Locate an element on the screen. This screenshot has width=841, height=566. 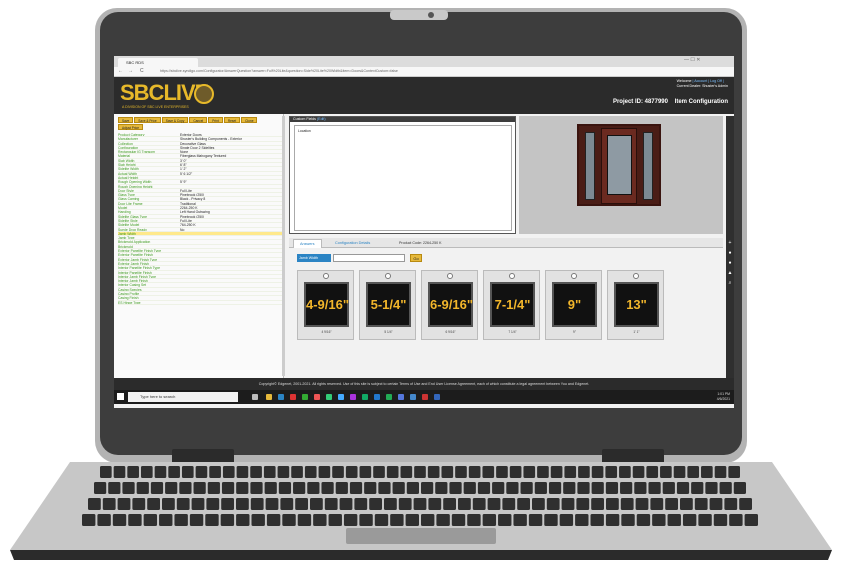
answer-option-card: 5-1/4" 5 1/4" is located at coordinates (387, 305).